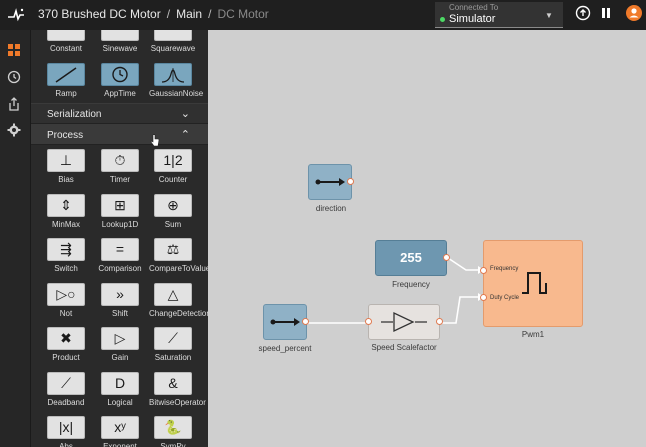 This screenshot has width=646, height=447. Describe the element at coordinates (411, 284) in the screenshot. I see `node-frequency-label: Frequency` at that location.